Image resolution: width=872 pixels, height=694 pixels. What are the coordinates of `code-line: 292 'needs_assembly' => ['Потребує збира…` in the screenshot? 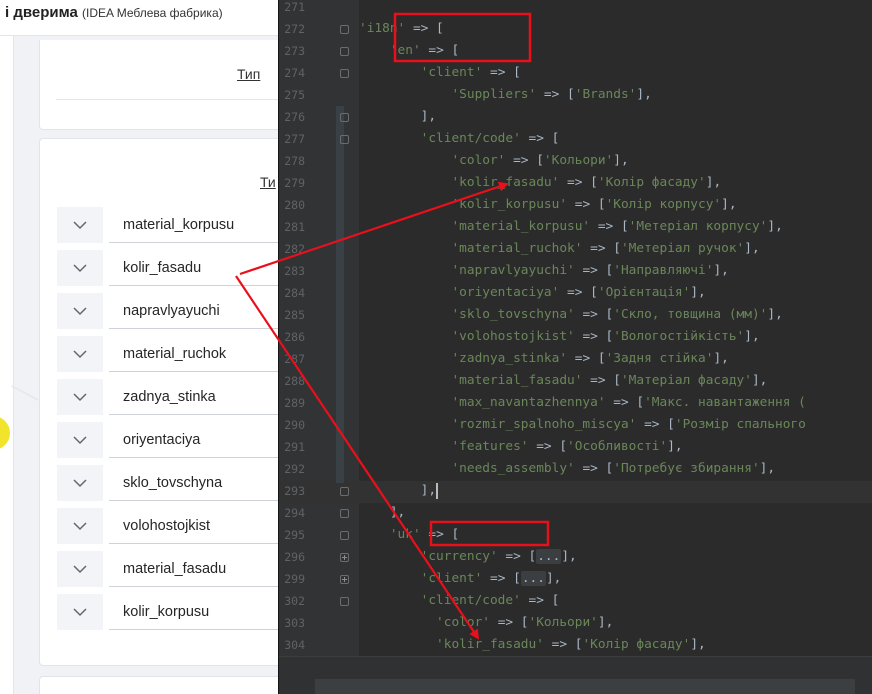 It's located at (575, 469).